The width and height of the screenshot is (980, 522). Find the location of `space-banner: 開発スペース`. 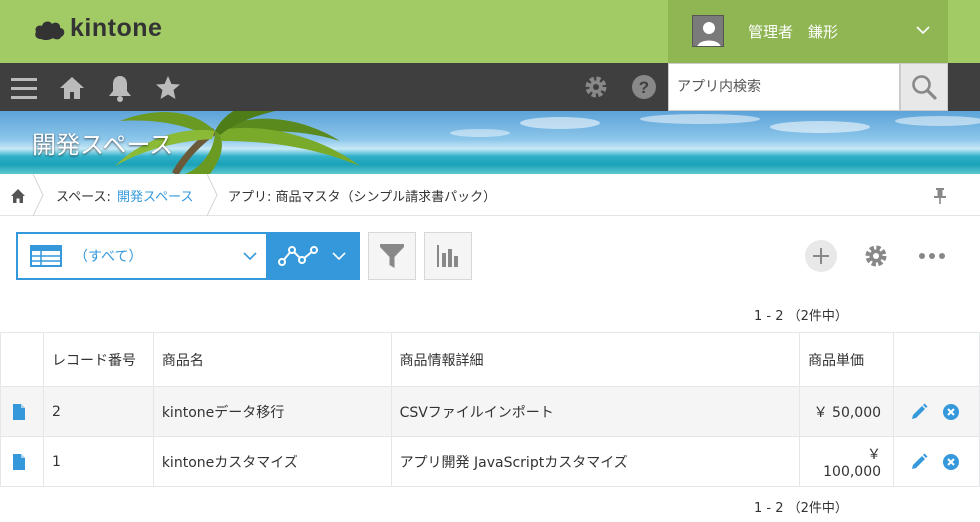

space-banner: 開発スペース is located at coordinates (490, 142).